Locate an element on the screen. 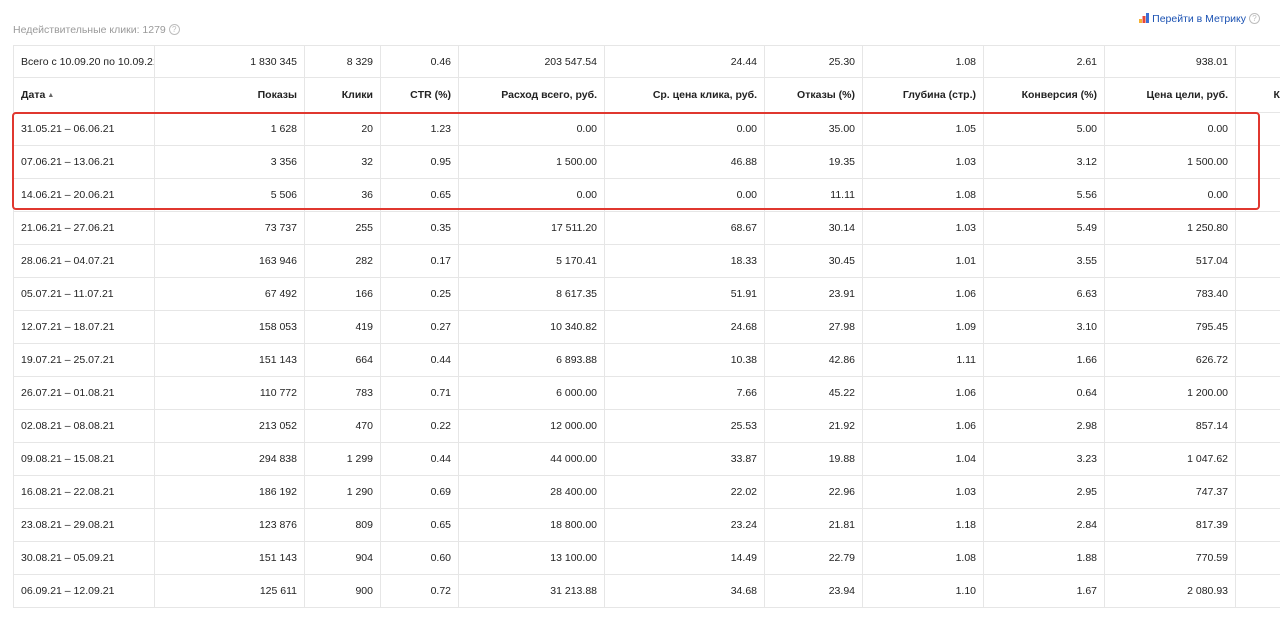 This screenshot has width=1280, height=621. table-cell: 0.44 is located at coordinates (419, 459).